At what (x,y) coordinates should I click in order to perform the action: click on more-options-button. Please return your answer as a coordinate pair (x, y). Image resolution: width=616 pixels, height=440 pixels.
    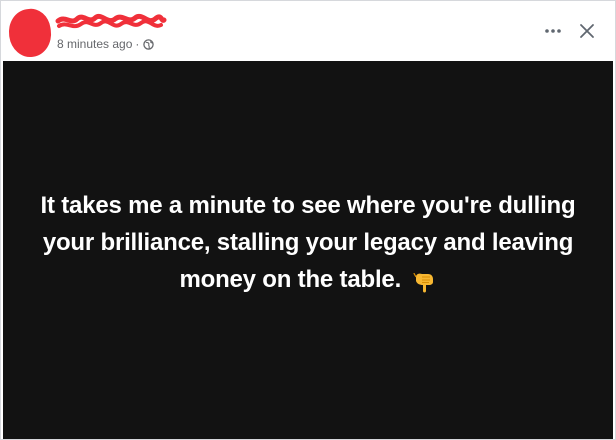
    Looking at the image, I should click on (553, 31).